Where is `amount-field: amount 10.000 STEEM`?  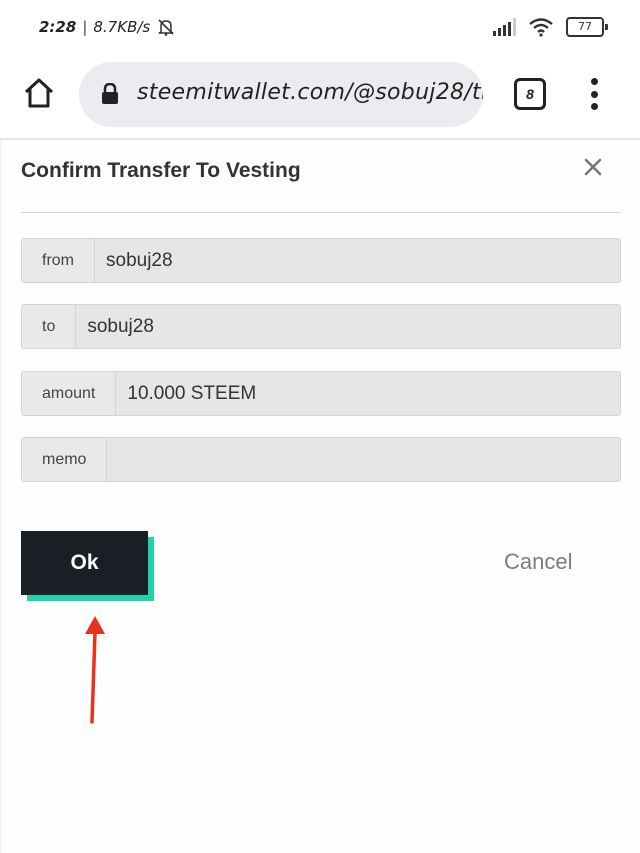 amount-field: amount 10.000 STEEM is located at coordinates (321, 393).